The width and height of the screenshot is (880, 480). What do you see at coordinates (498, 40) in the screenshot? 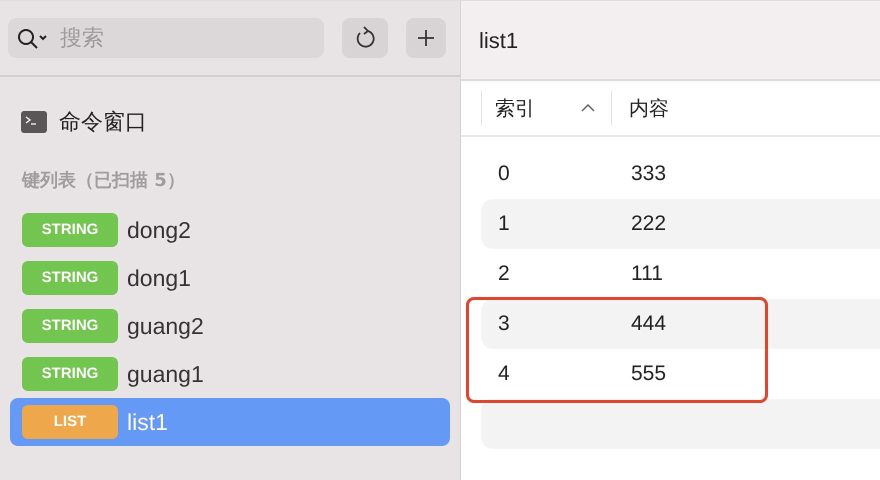
I see `detail-title: list1` at bounding box center [498, 40].